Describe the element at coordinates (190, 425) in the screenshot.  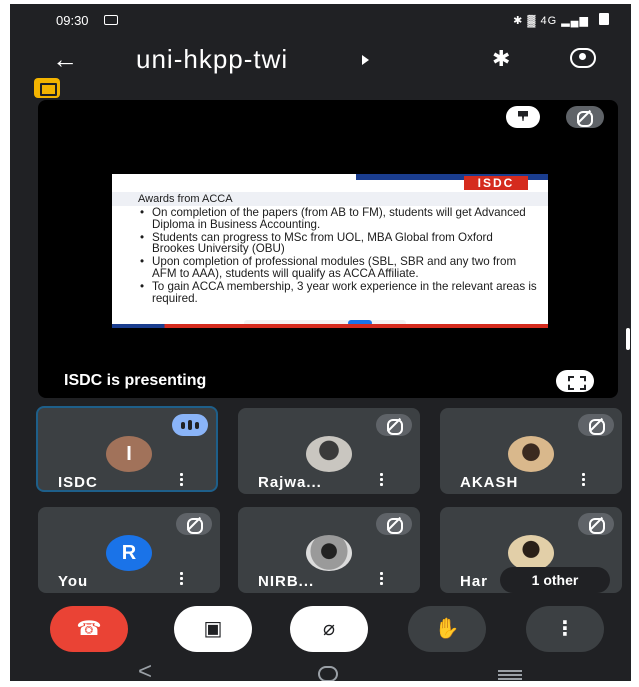
I see `speaking-indicator-icon` at that location.